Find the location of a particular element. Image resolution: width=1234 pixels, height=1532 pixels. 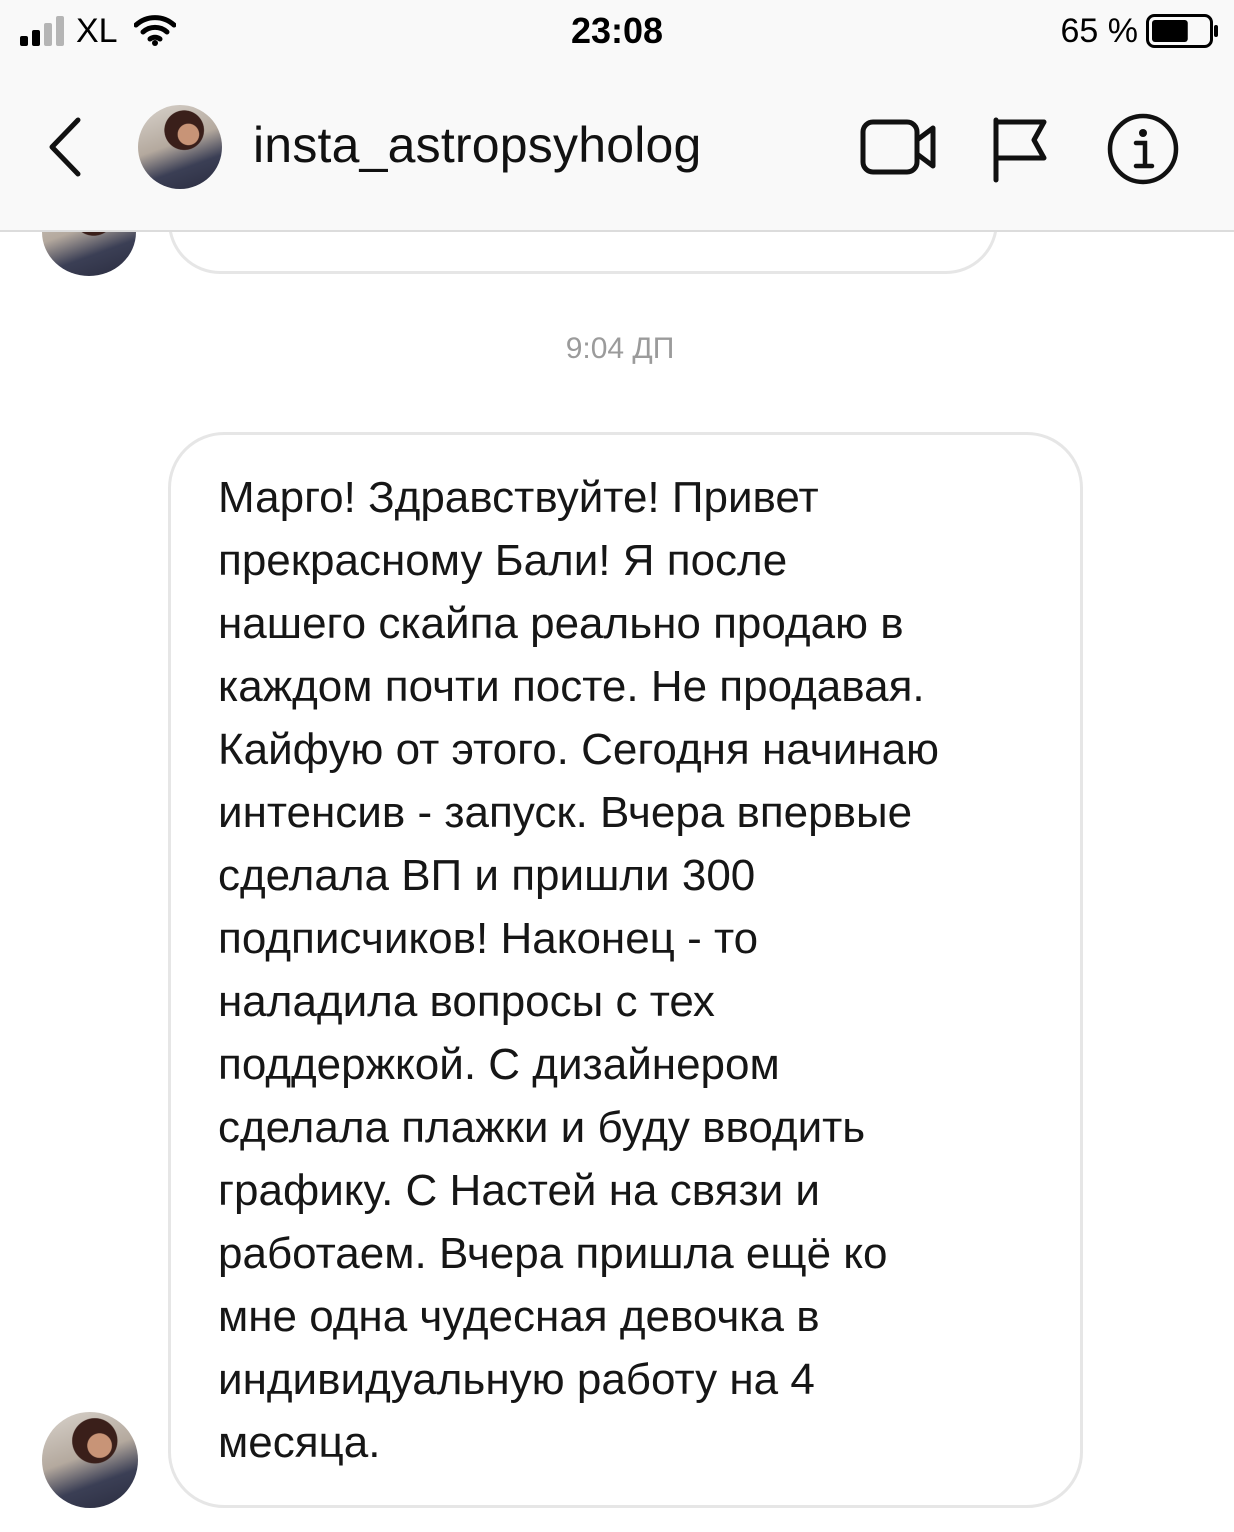

message-line: наладила вопросы с тех is located at coordinates (466, 1001).